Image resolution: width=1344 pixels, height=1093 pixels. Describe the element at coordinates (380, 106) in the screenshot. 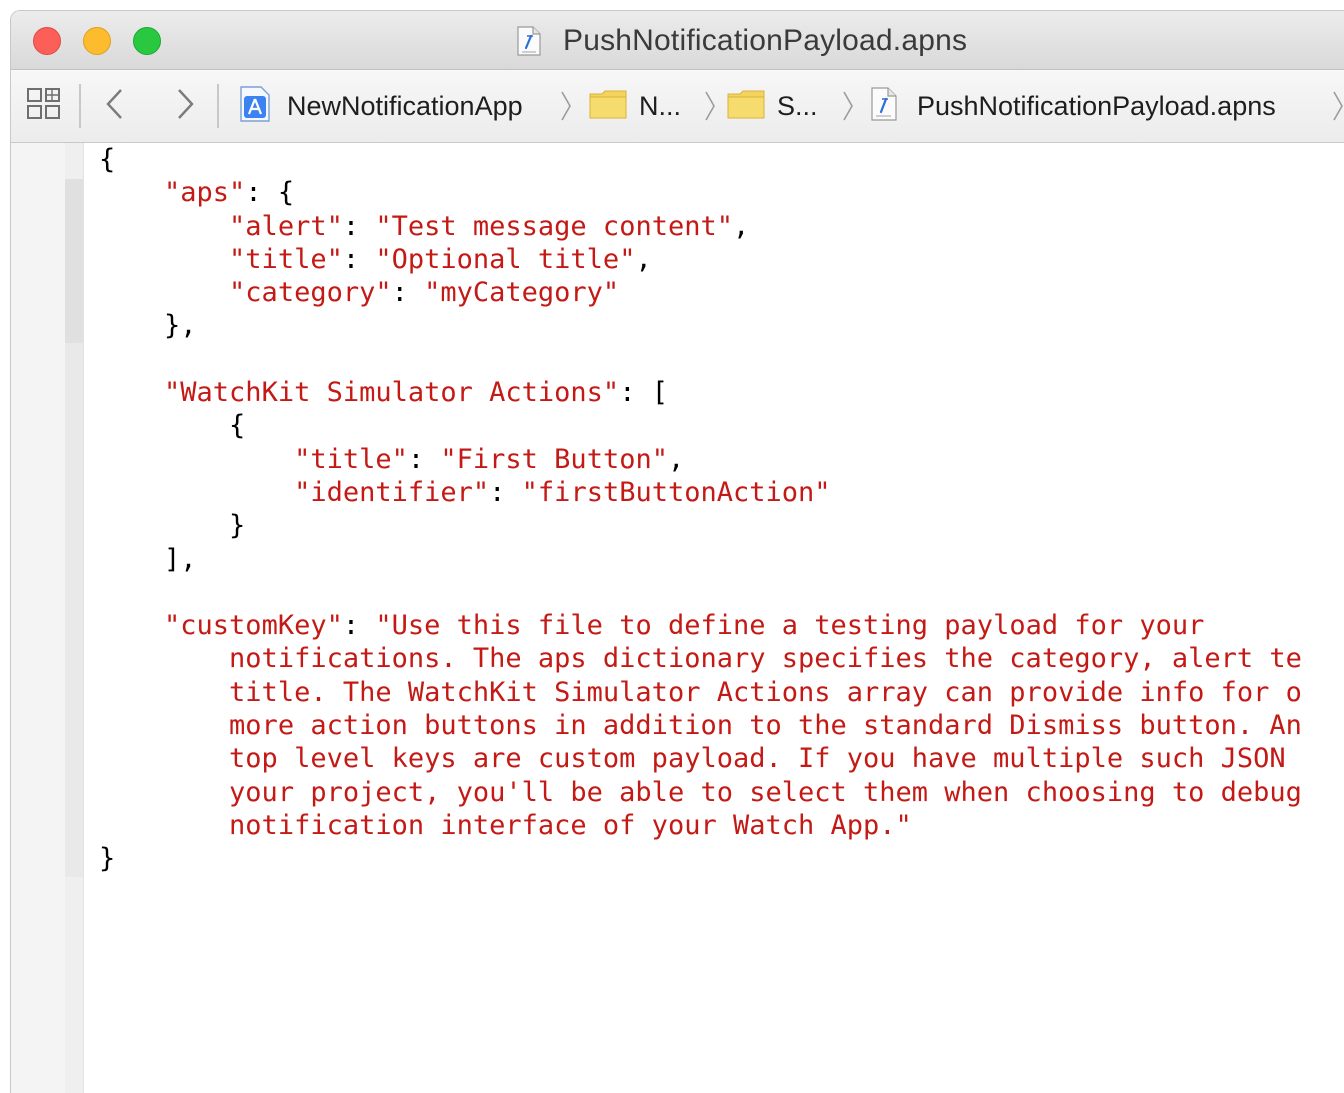

I see `breadcrumb-project: NewNotificationApp` at that location.